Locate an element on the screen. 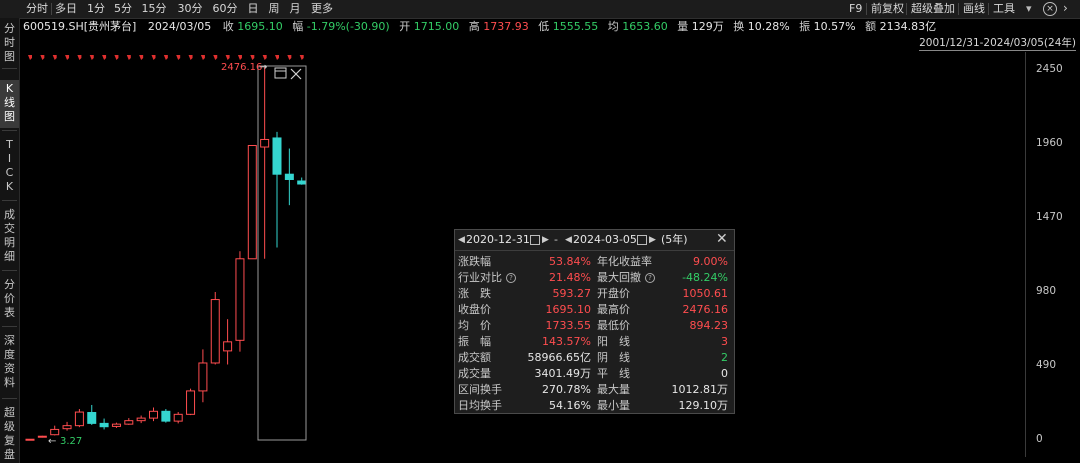 This screenshot has width=1080, height=463. next-start-icon: ▶ is located at coordinates (545, 240).